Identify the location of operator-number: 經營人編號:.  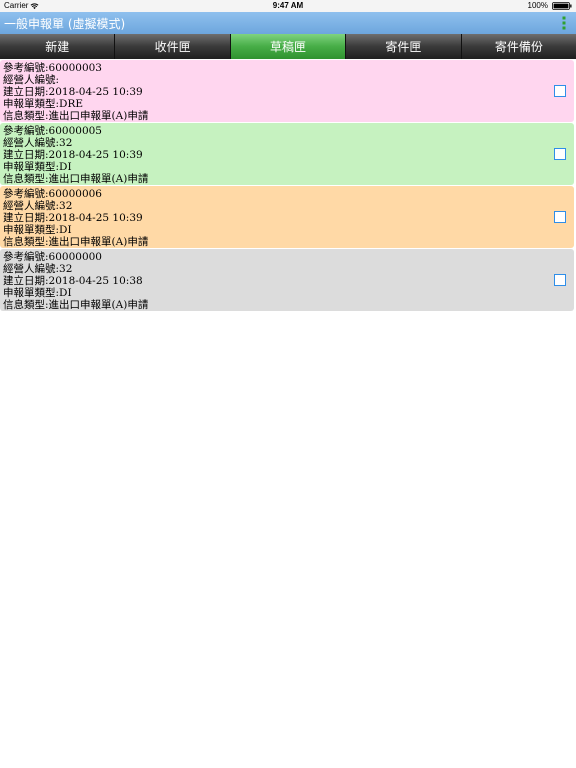
(31, 80).